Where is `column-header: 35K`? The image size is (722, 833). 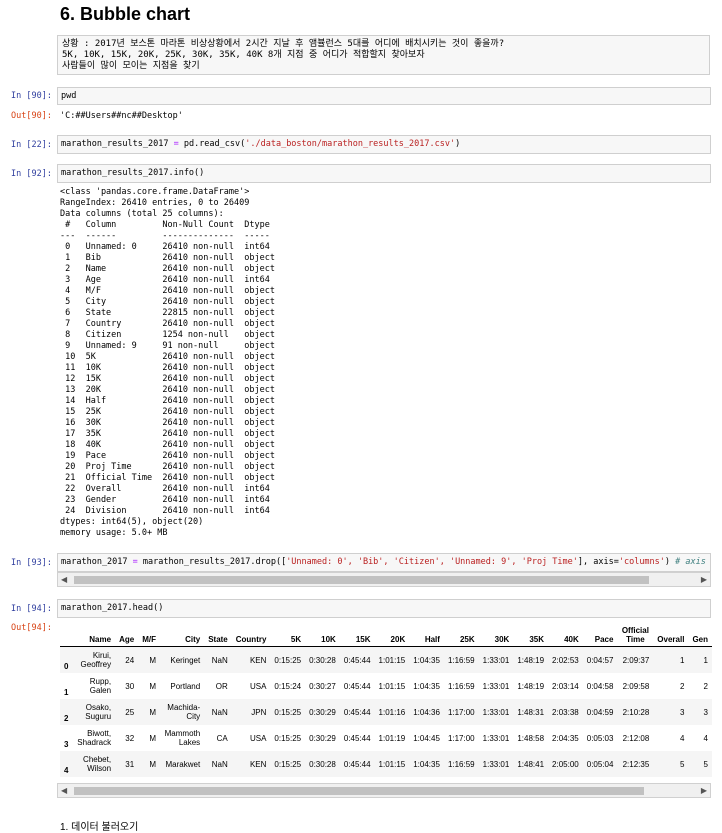
column-header: 35K is located at coordinates (531, 633).